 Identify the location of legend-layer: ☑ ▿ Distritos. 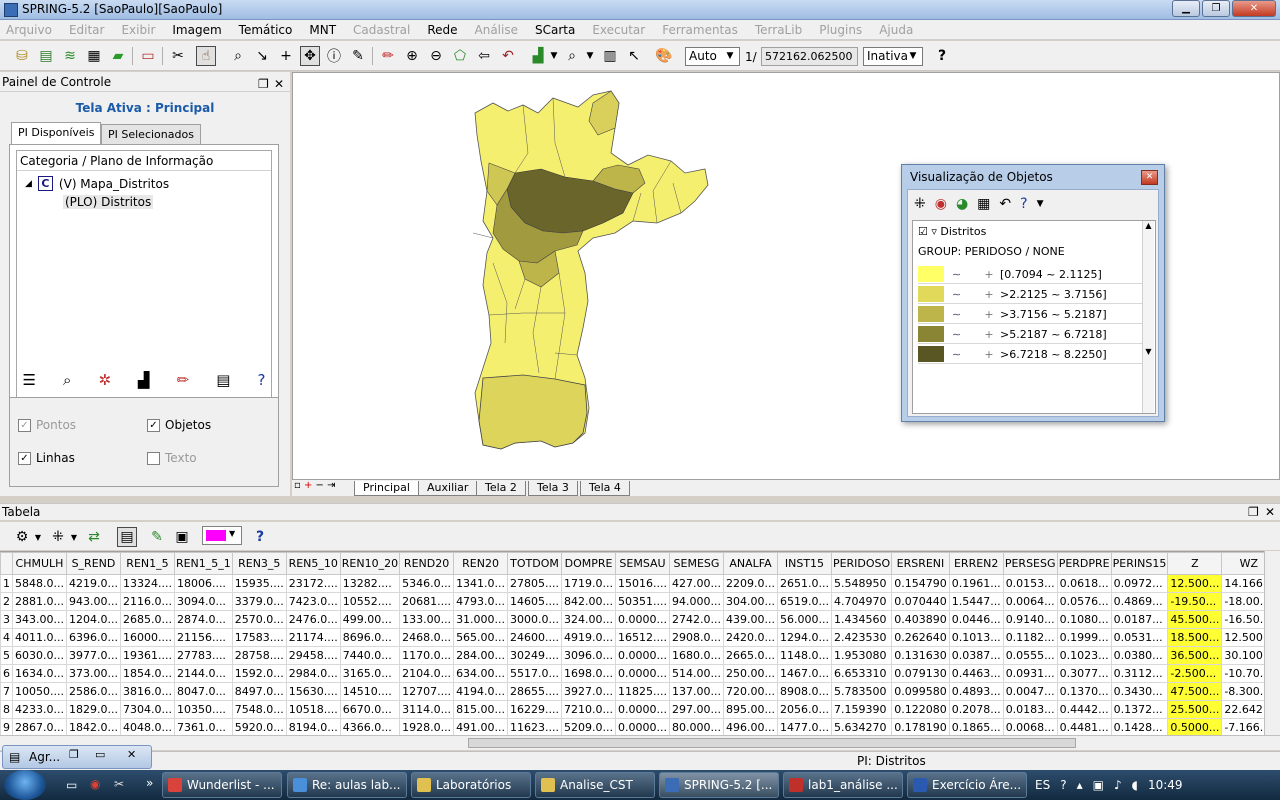
(952, 231).